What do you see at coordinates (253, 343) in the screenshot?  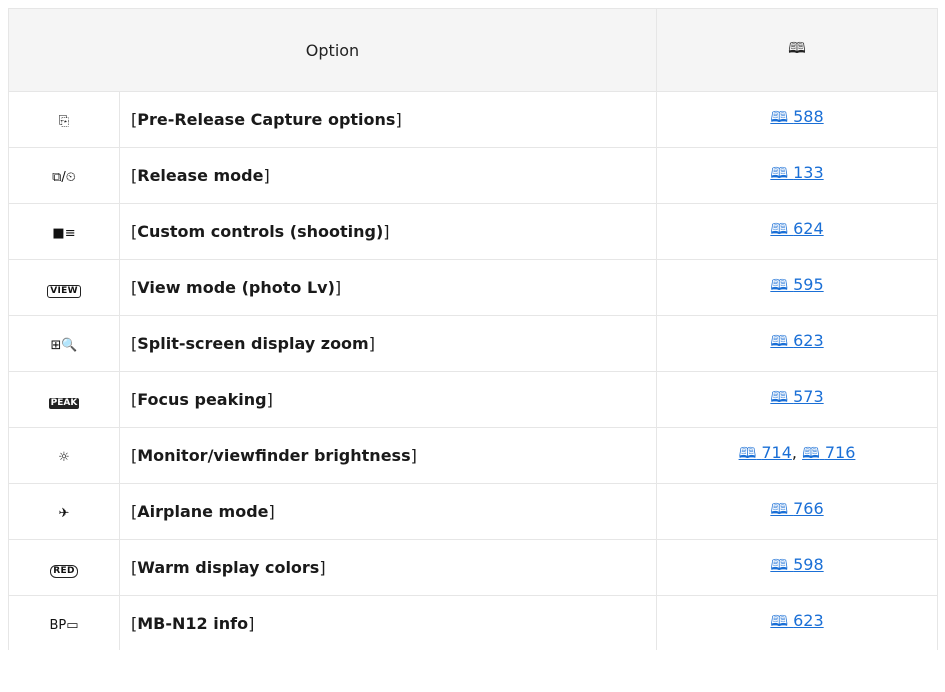 I see `option-label: Split-screen display zoom` at bounding box center [253, 343].